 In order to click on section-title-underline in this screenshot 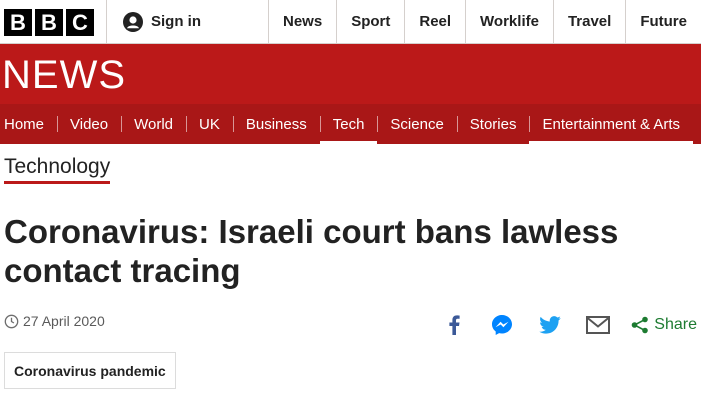, I will do `click(57, 182)`.